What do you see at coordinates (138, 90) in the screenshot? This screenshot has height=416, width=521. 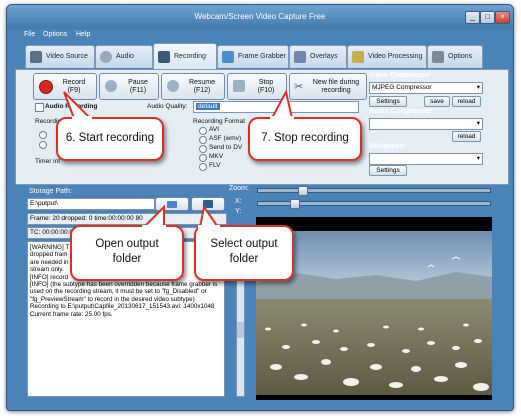 I see `pause-shortcut: (F11)` at bounding box center [138, 90].